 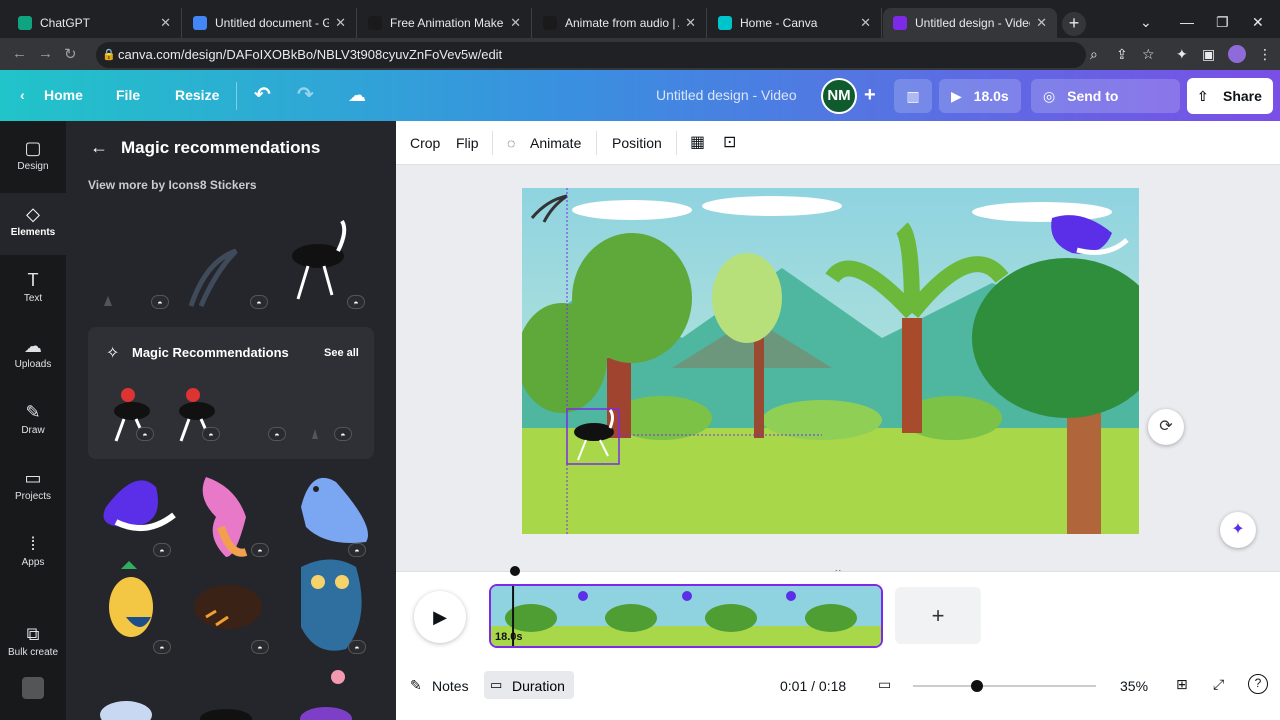 I want to click on preview-duration: 18.0s, so click(x=991, y=96).